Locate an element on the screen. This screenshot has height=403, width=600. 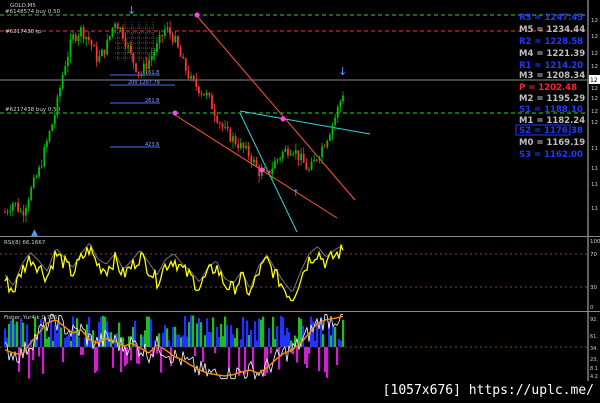
footer-text: [1057x676] https://uplc.me/ is located at coordinates (488, 390).